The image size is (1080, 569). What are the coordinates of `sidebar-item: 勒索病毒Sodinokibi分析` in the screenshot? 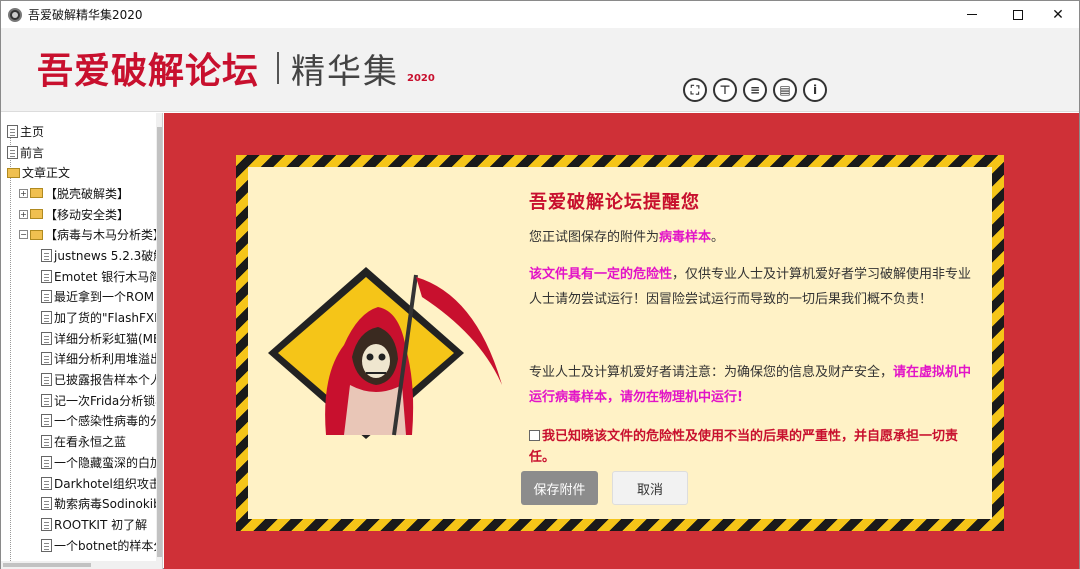 It's located at (78, 503).